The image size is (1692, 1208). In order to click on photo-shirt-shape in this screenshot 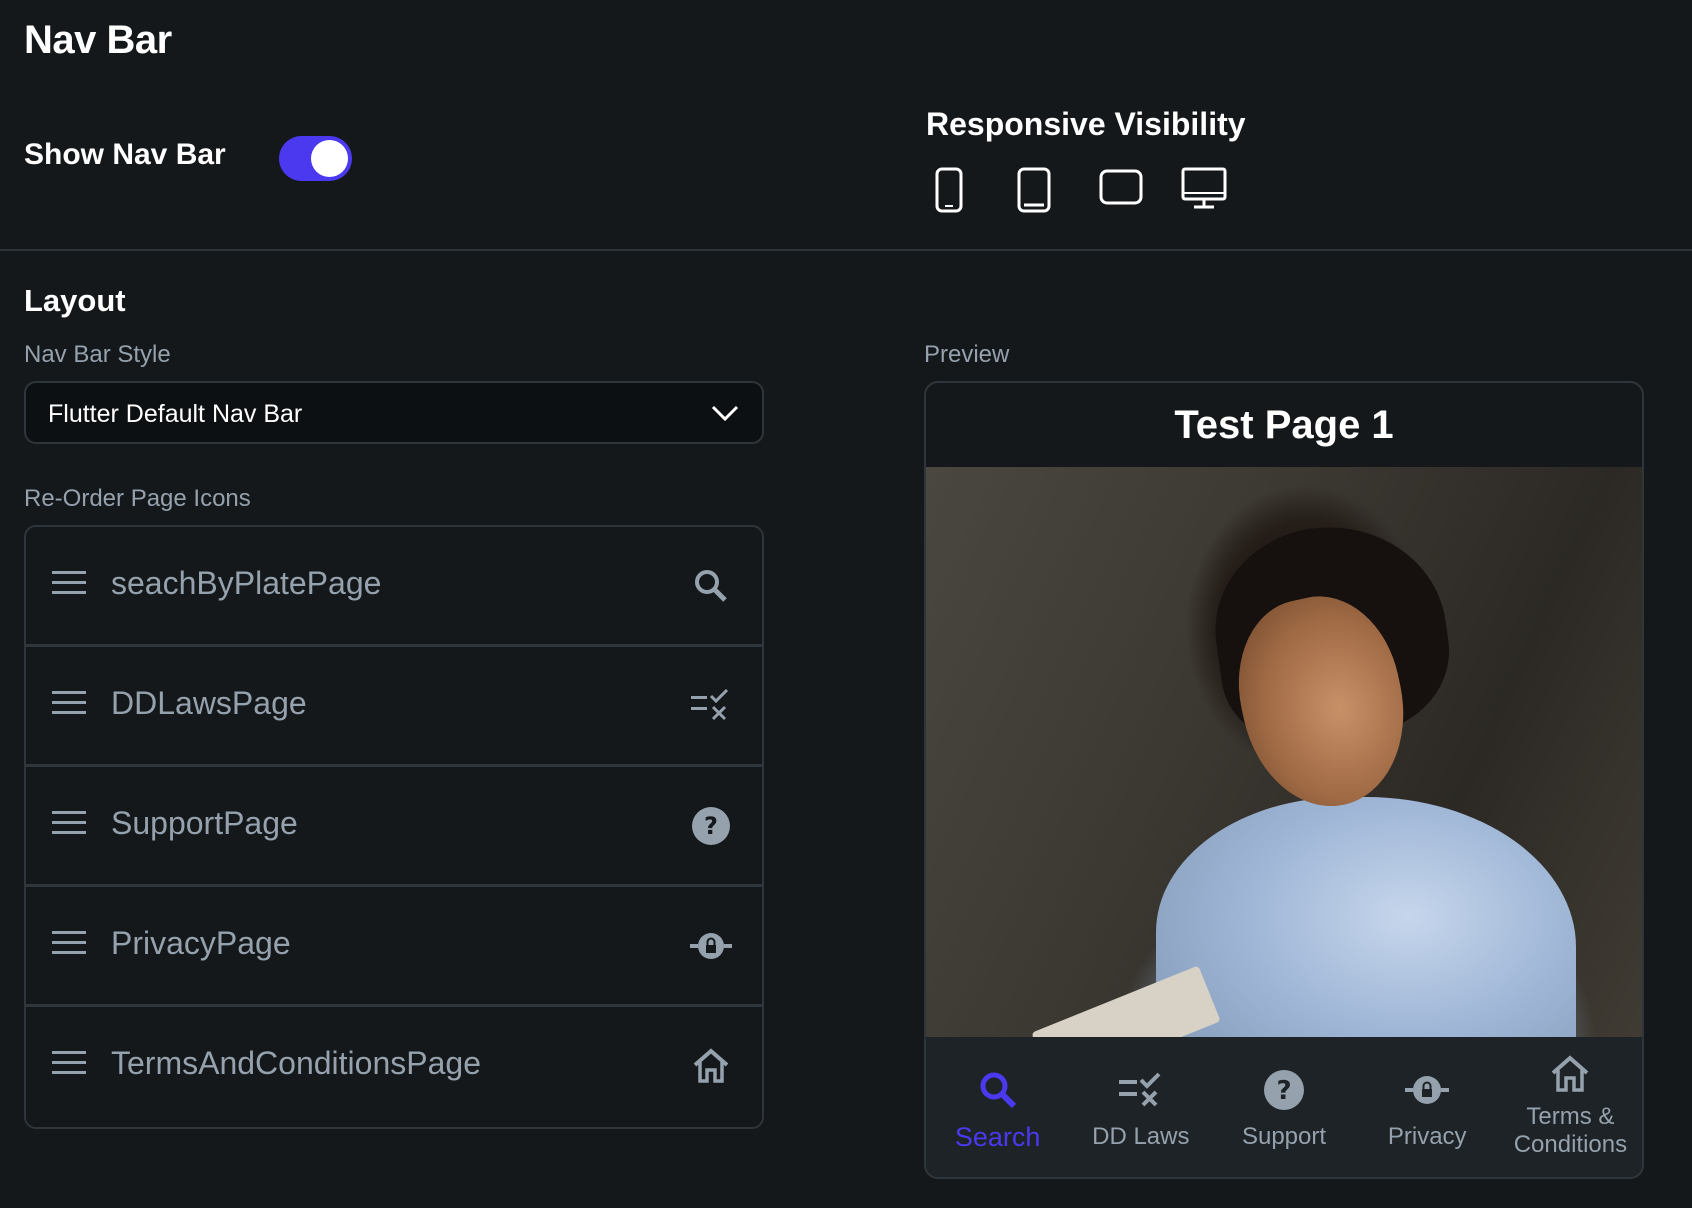, I will do `click(1366, 919)`.